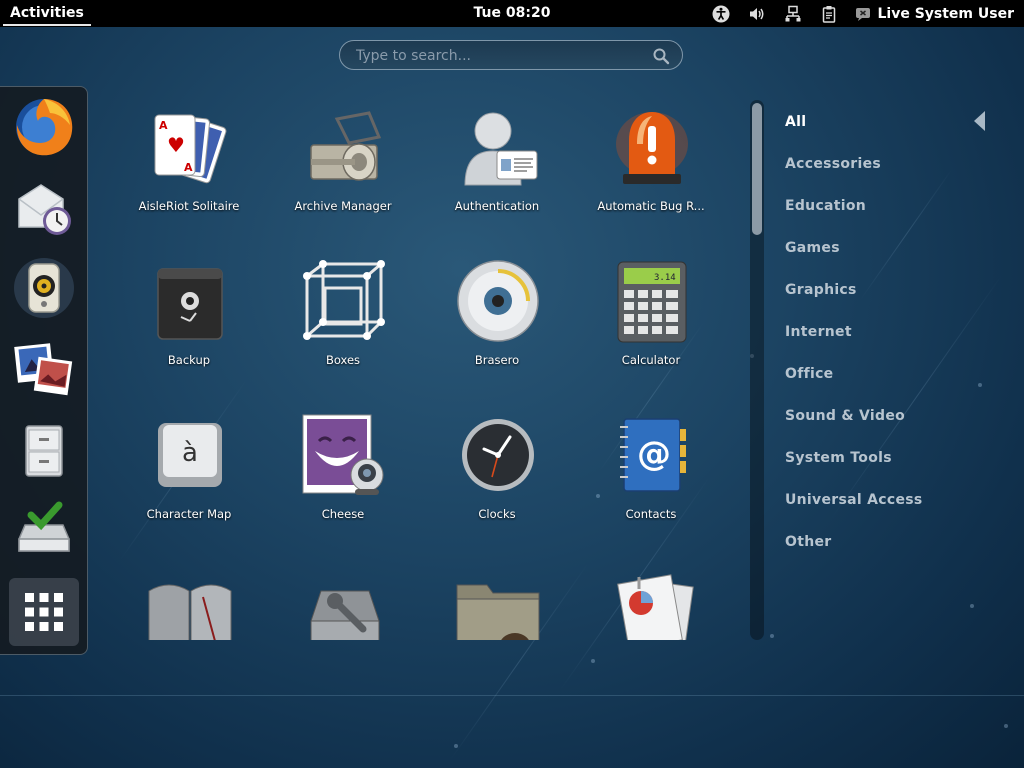 Image resolution: width=1024 pixels, height=768 pixels. I want to click on show-applications-button, so click(44, 612).